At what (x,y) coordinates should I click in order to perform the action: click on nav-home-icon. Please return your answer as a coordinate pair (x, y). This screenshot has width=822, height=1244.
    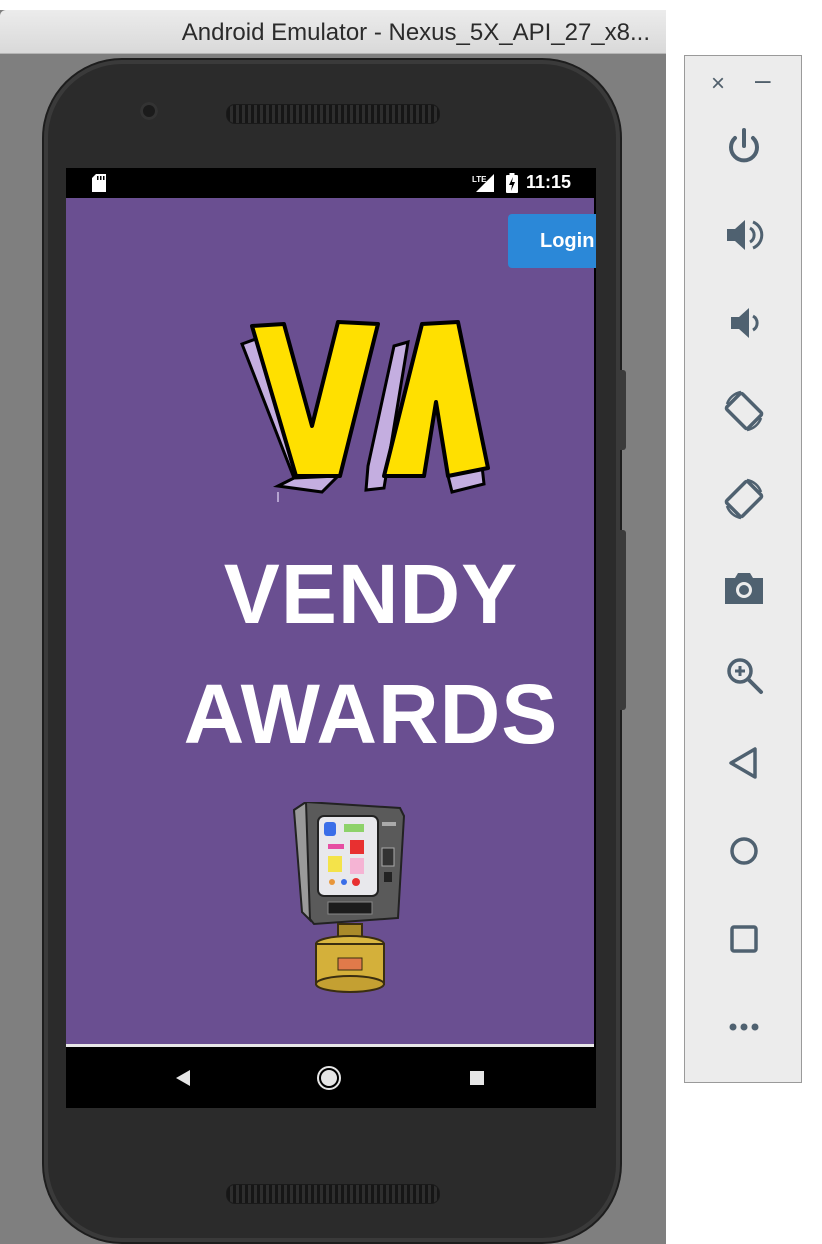
    Looking at the image, I should click on (329, 1078).